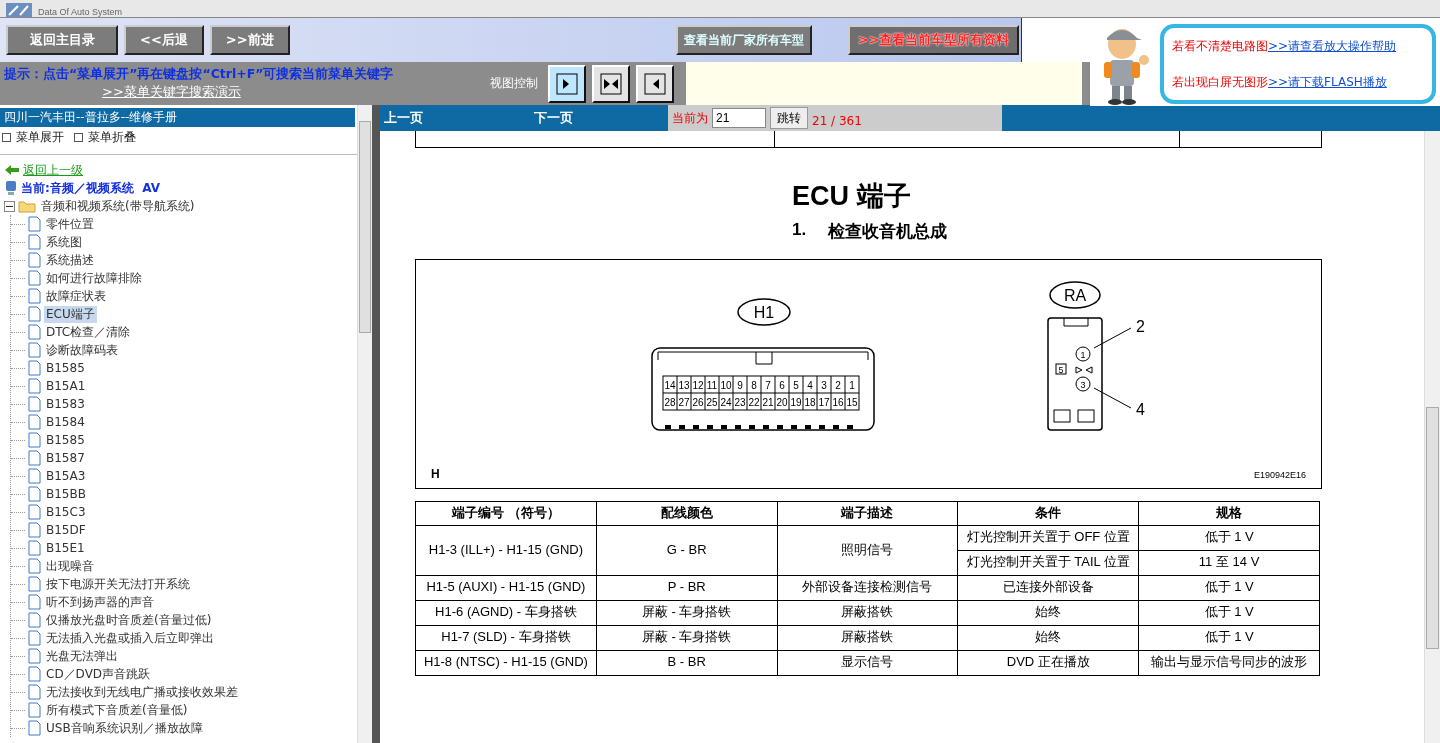  Describe the element at coordinates (53, 170) in the screenshot. I see `back-link: 返回上一级` at that location.